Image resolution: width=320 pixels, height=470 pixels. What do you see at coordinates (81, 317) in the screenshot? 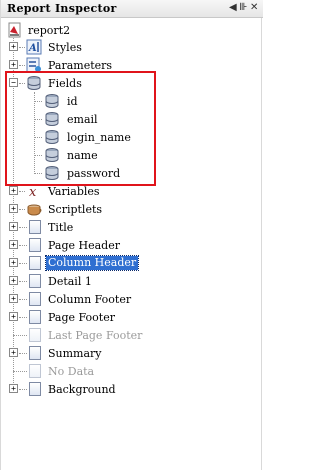
I see `tree-item-label: Page Footer` at bounding box center [81, 317].